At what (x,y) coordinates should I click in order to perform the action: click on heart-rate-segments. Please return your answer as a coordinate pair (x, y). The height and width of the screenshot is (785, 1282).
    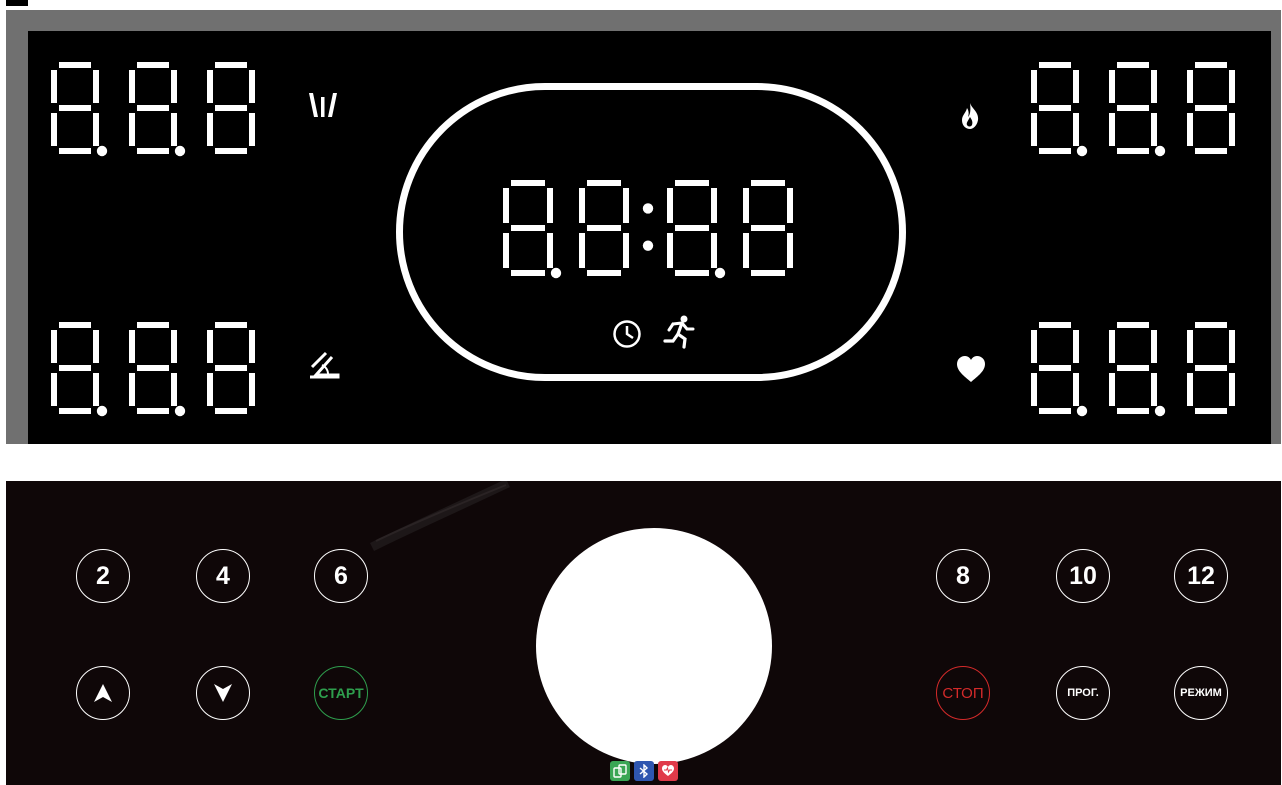
    Looking at the image, I should click on (1133, 369).